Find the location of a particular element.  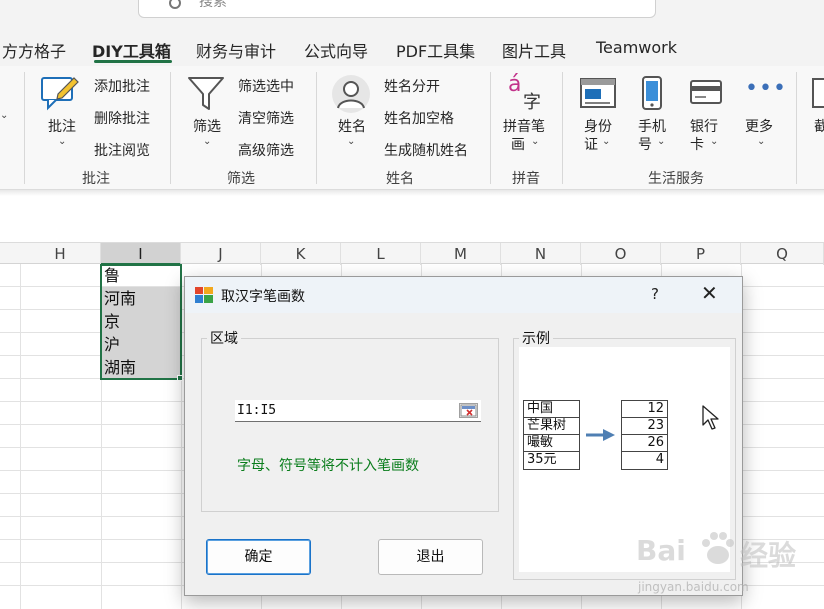

filter-selected-button: 筛选选中 is located at coordinates (266, 86).